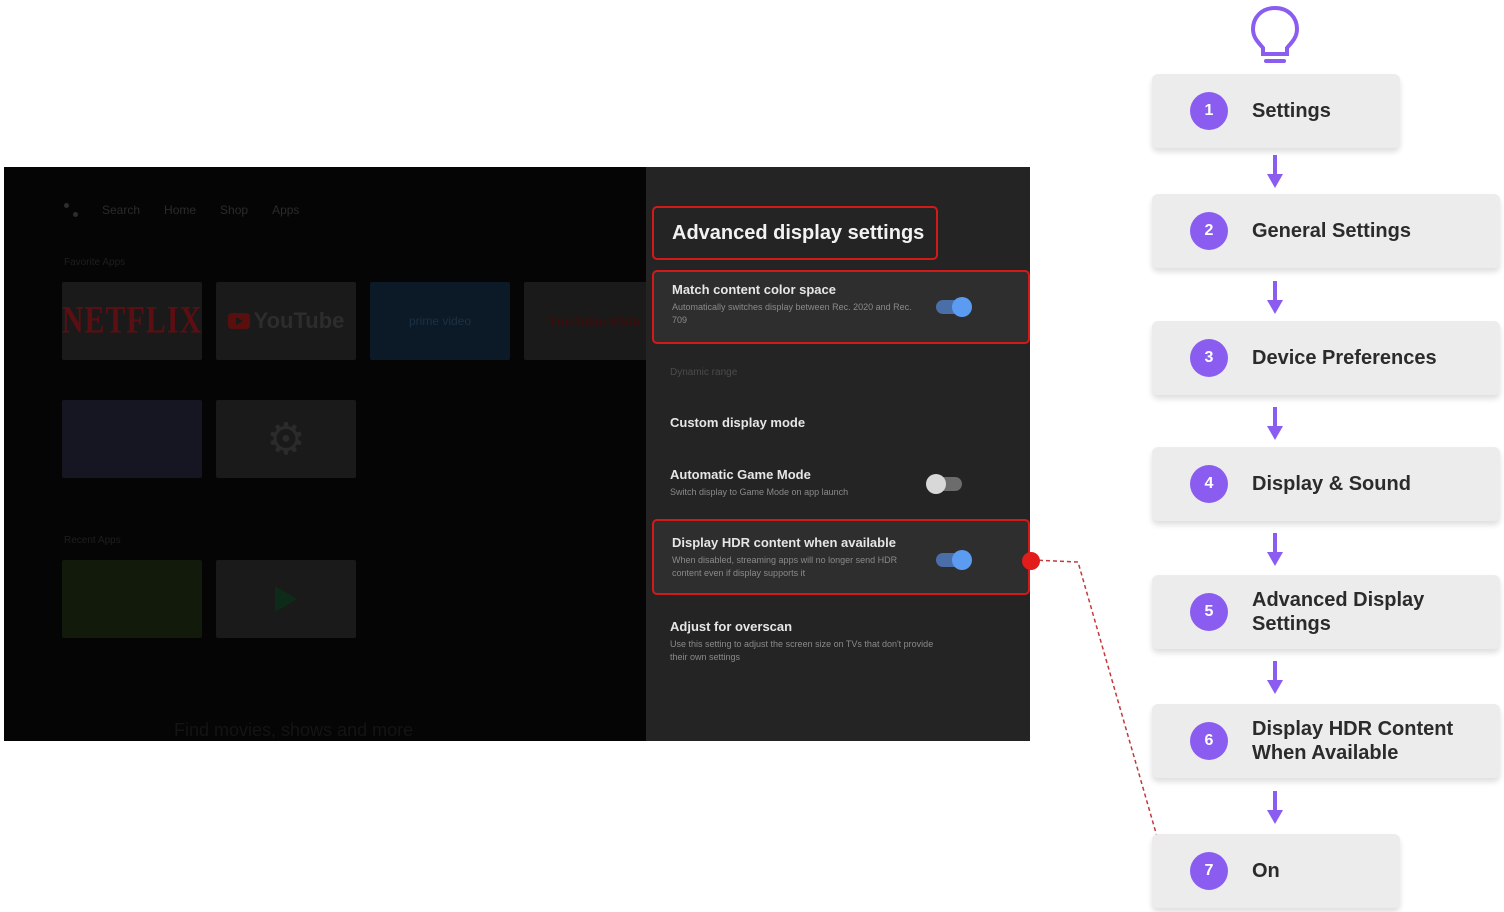 Image resolution: width=1504 pixels, height=912 pixels. What do you see at coordinates (784, 542) in the screenshot?
I see `setting-title: Display HDR content when available` at bounding box center [784, 542].